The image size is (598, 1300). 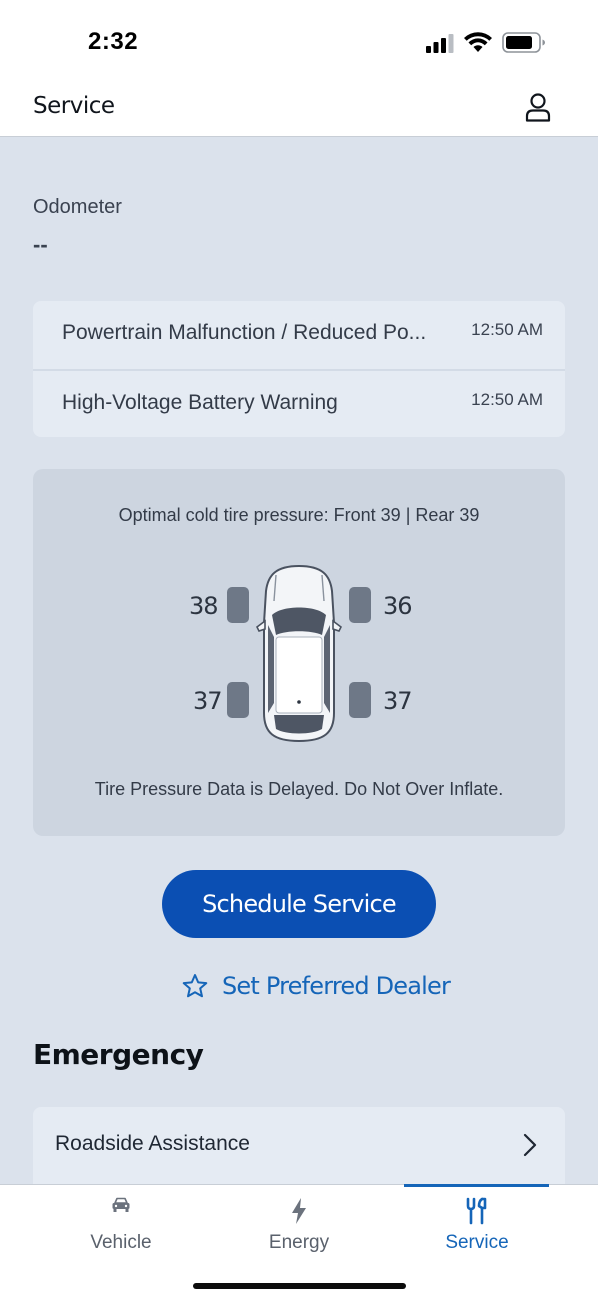 What do you see at coordinates (121, 1204) in the screenshot?
I see `car-icon` at bounding box center [121, 1204].